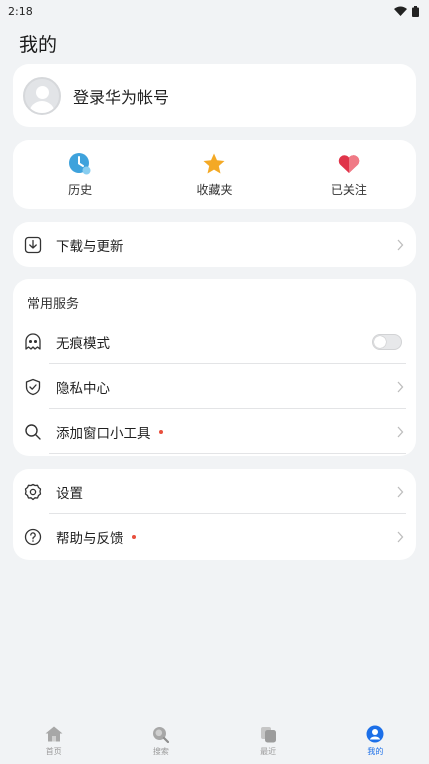 This screenshot has width=429, height=764. I want to click on nav-item-profile: 我的, so click(375, 742).